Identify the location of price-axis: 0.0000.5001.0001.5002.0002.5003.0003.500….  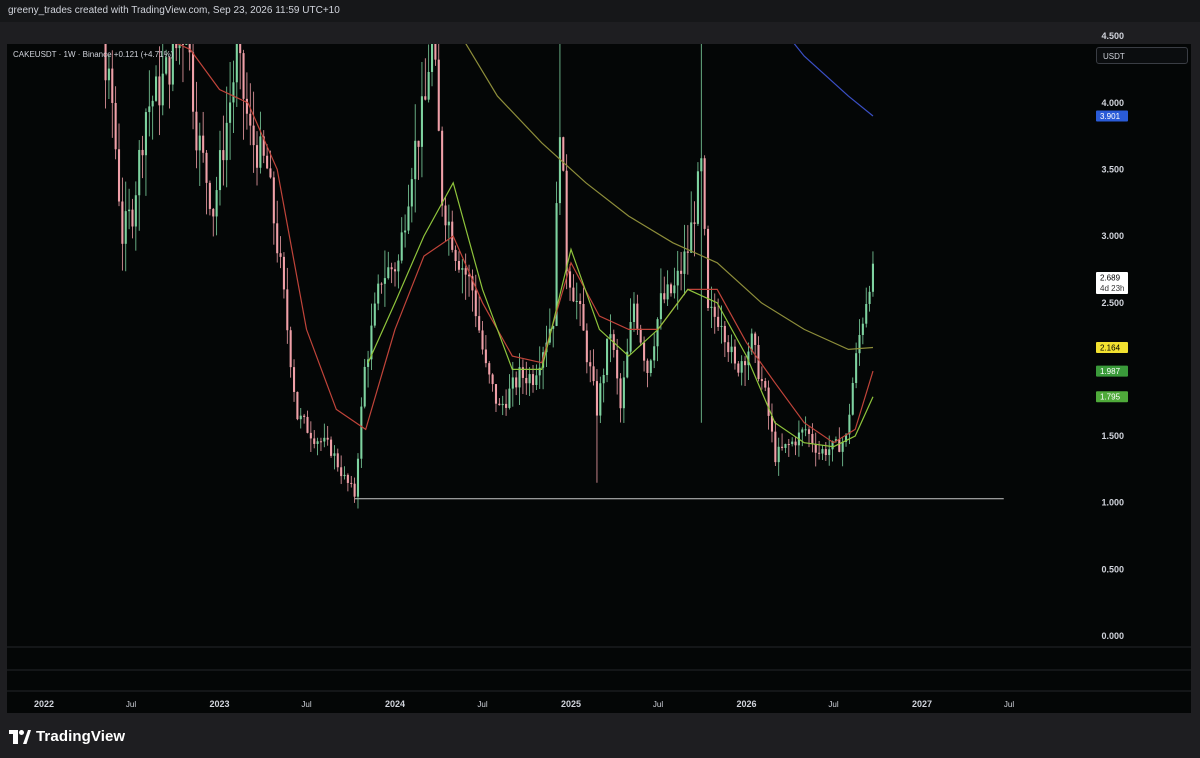
(1112, 320).